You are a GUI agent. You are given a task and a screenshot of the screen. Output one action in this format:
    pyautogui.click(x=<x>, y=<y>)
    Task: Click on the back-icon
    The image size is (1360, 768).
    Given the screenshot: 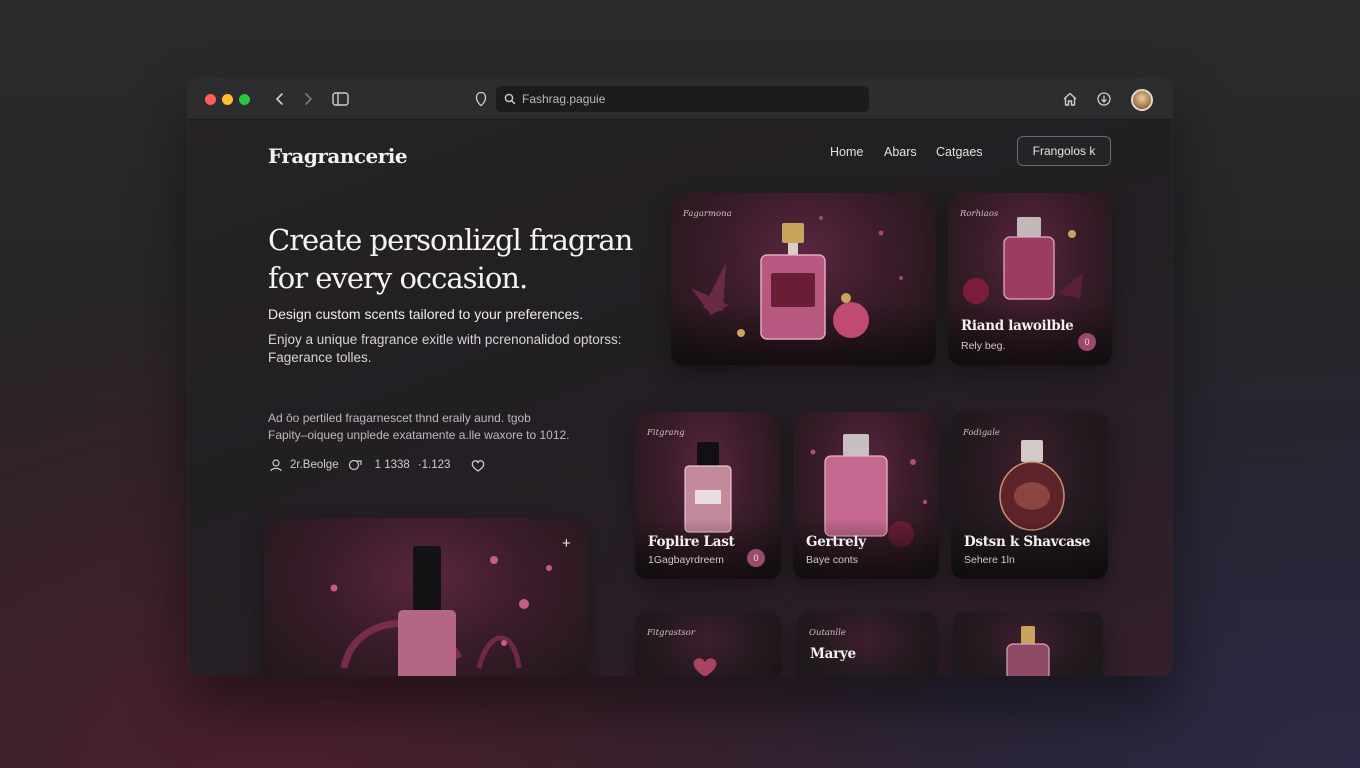 What is the action you would take?
    pyautogui.click(x=280, y=99)
    